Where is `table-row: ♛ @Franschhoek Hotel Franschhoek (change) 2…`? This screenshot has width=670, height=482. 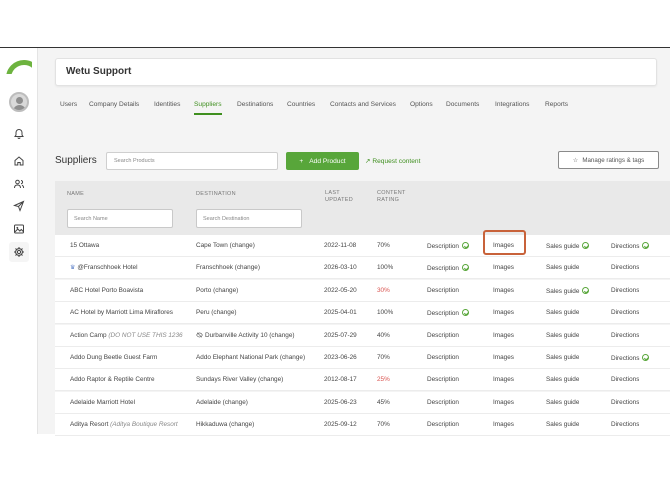 table-row: ♛ @Franschhoek Hotel Franschhoek (change) 2… is located at coordinates (362, 268).